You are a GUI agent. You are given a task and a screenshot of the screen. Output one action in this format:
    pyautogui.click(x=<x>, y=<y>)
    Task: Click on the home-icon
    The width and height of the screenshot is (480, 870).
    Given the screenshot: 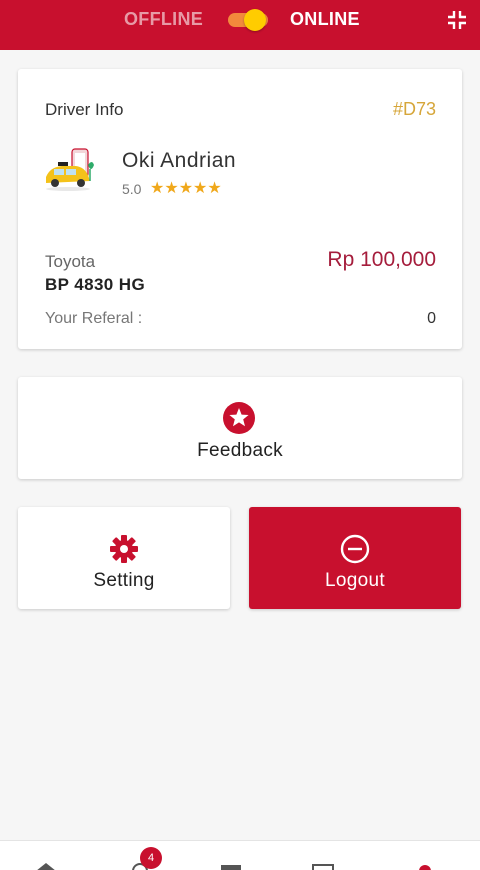 What is the action you would take?
    pyautogui.click(x=46, y=864)
    